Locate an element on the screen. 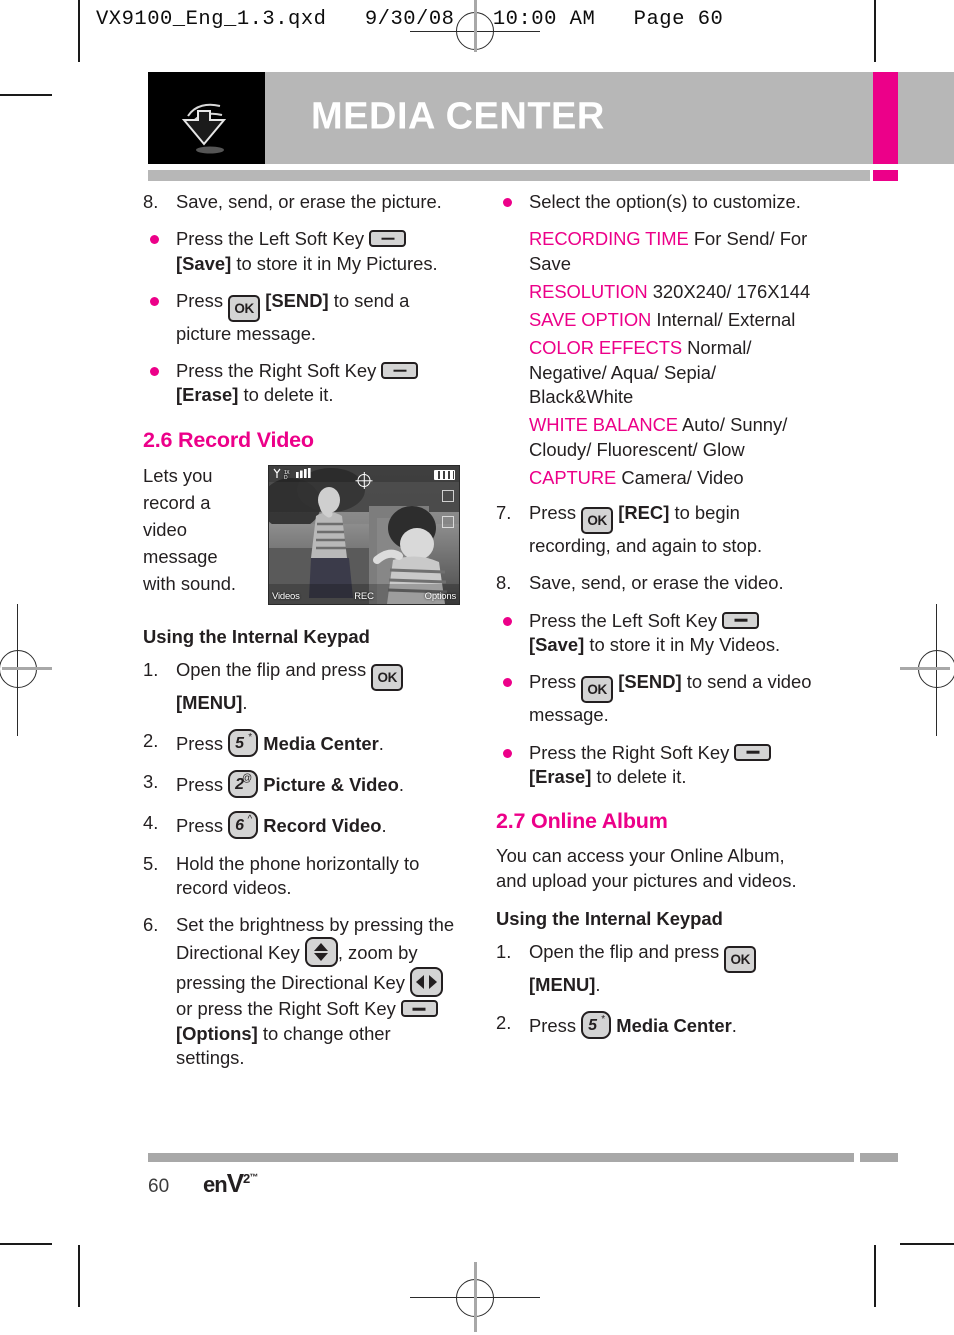 Image resolution: width=954 pixels, height=1335 pixels. step-text-bold: [REC] is located at coordinates (644, 513).